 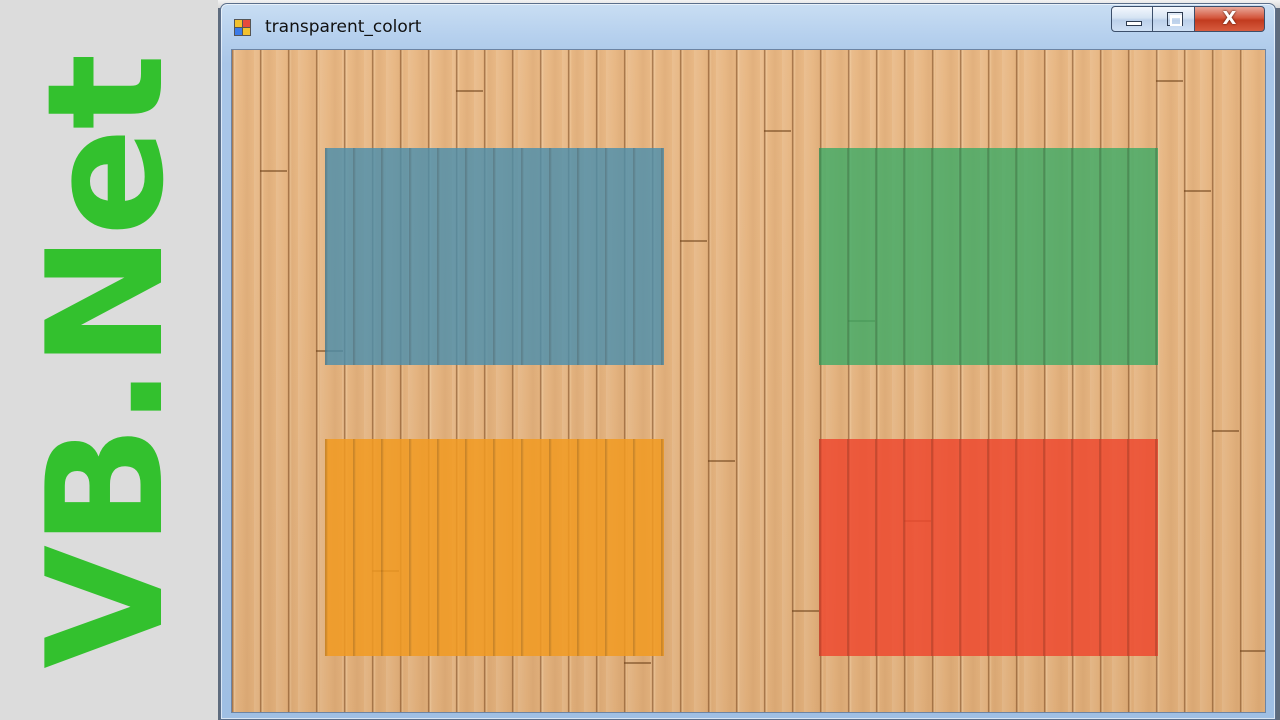 What do you see at coordinates (343, 27) in the screenshot?
I see `window-title: transparent_colort` at bounding box center [343, 27].